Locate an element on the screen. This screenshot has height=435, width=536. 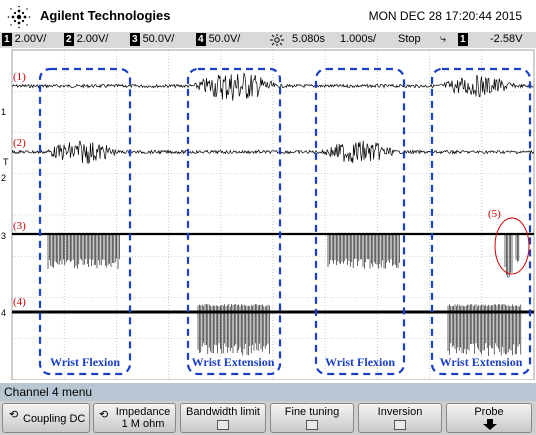
trace-label-1: (1) is located at coordinates (19, 77).